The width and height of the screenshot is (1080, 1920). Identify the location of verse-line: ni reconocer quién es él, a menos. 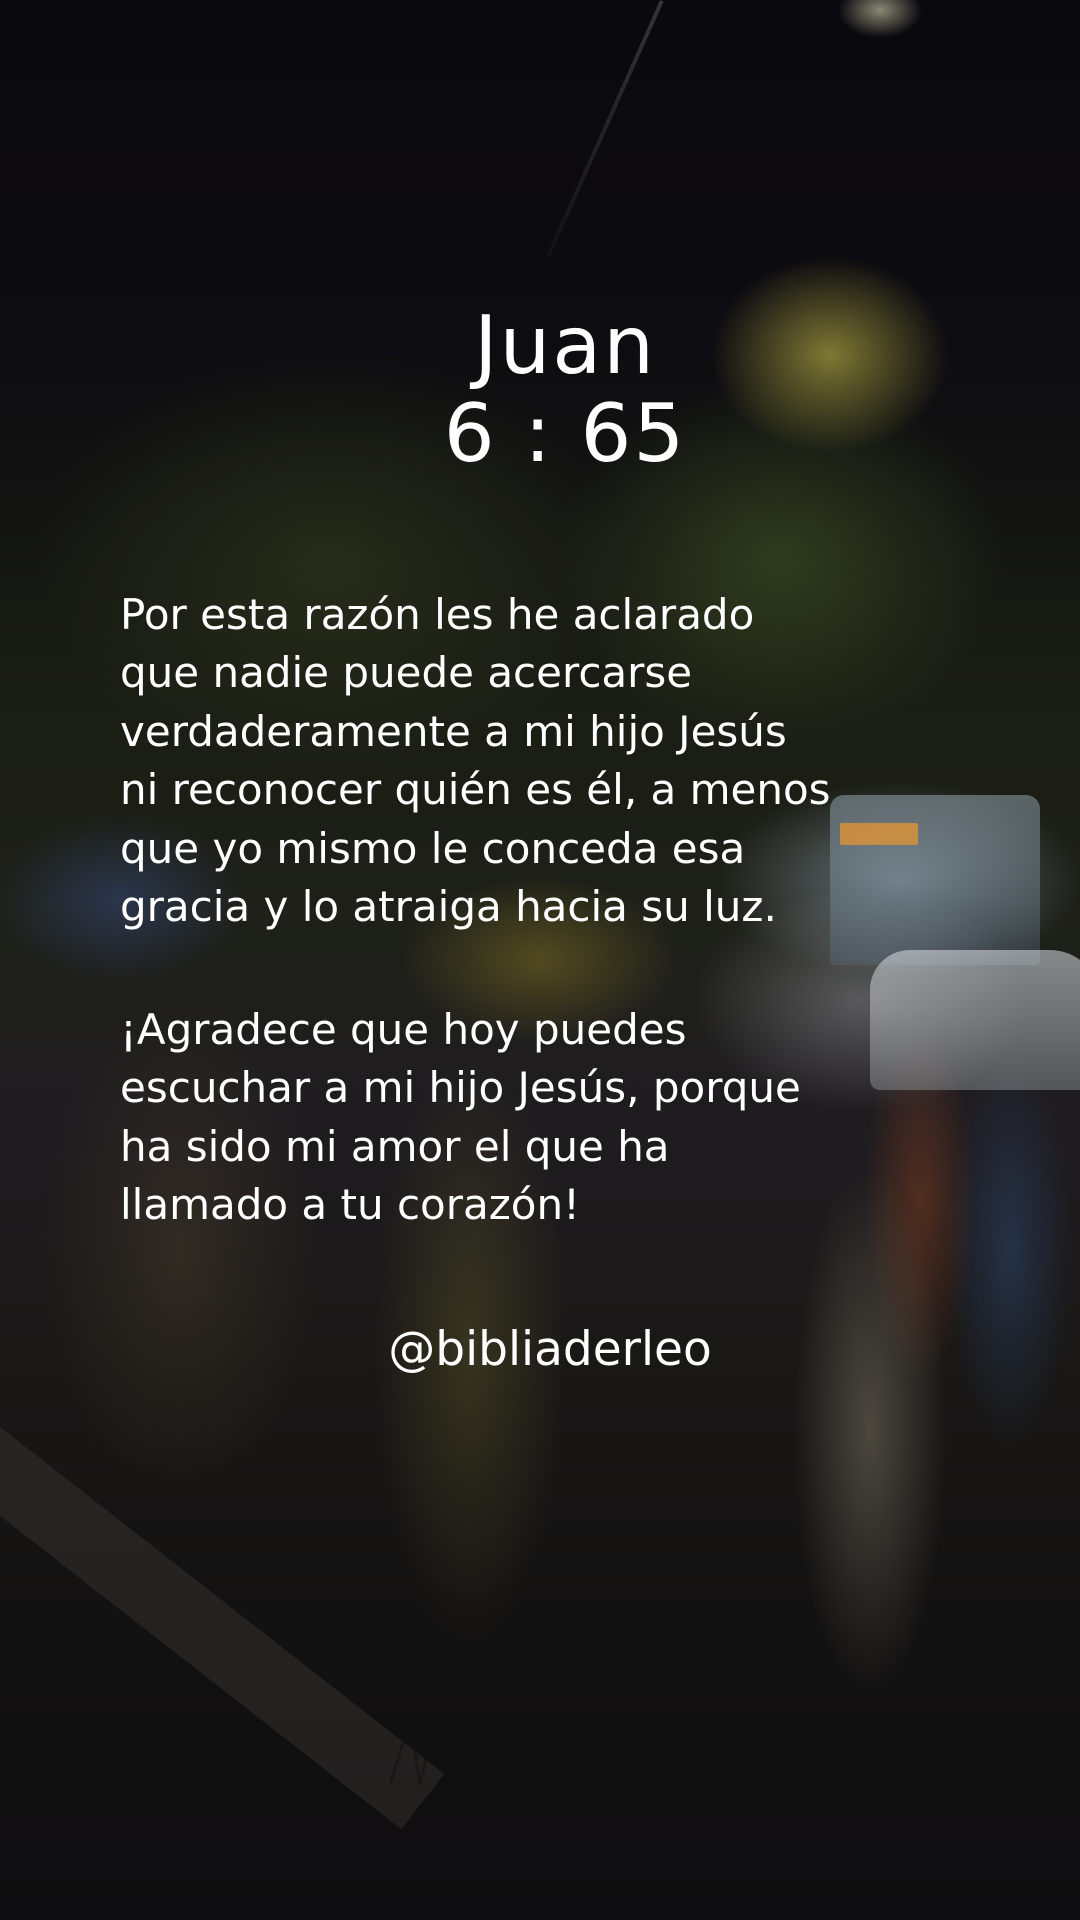
(475, 790).